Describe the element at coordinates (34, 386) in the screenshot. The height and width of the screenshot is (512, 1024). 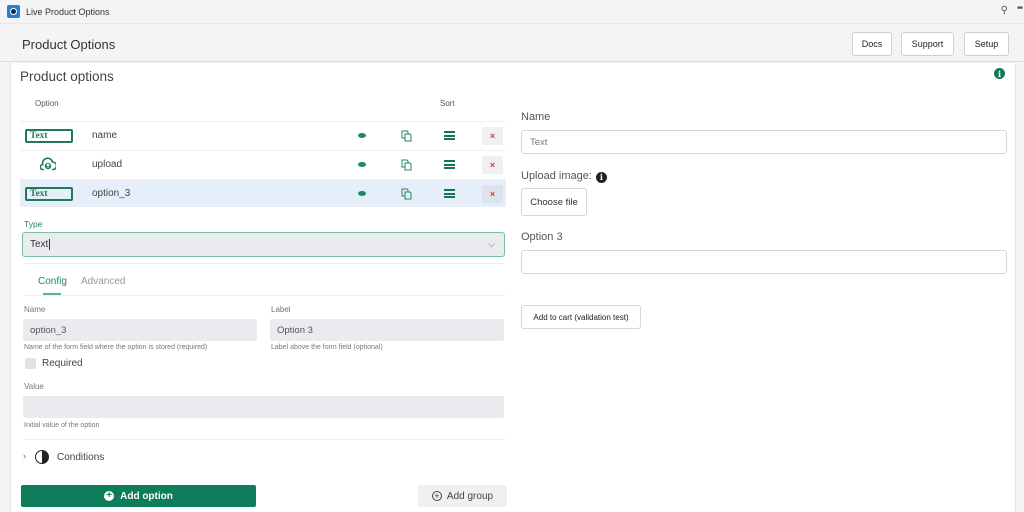
I see `value-field-label: Value` at that location.